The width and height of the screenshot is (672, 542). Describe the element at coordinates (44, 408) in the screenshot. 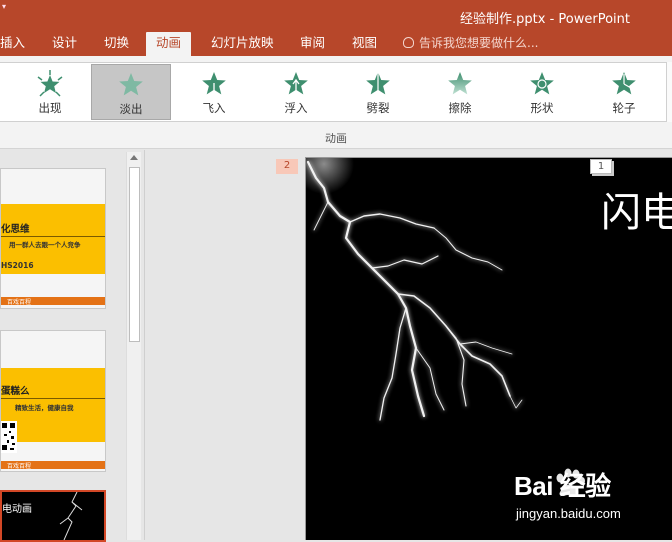

I see `thumb-subtitle: 精致生活，健康自我` at that location.